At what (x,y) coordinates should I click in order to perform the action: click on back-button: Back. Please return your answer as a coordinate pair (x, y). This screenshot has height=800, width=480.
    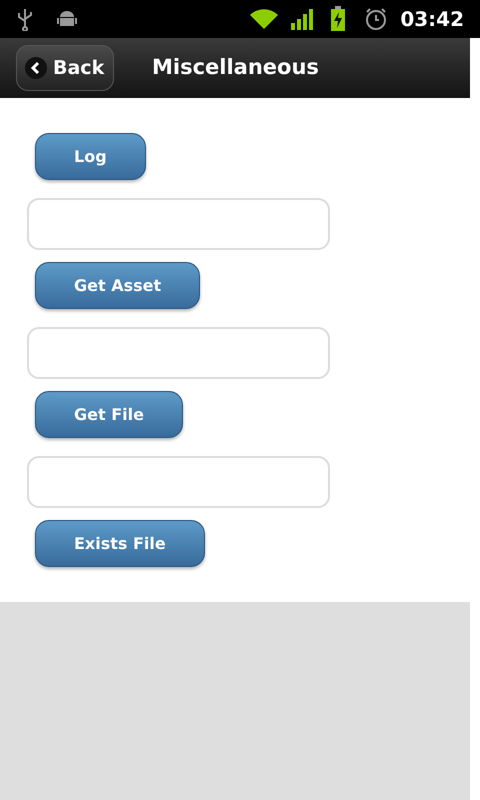
    Looking at the image, I should click on (65, 68).